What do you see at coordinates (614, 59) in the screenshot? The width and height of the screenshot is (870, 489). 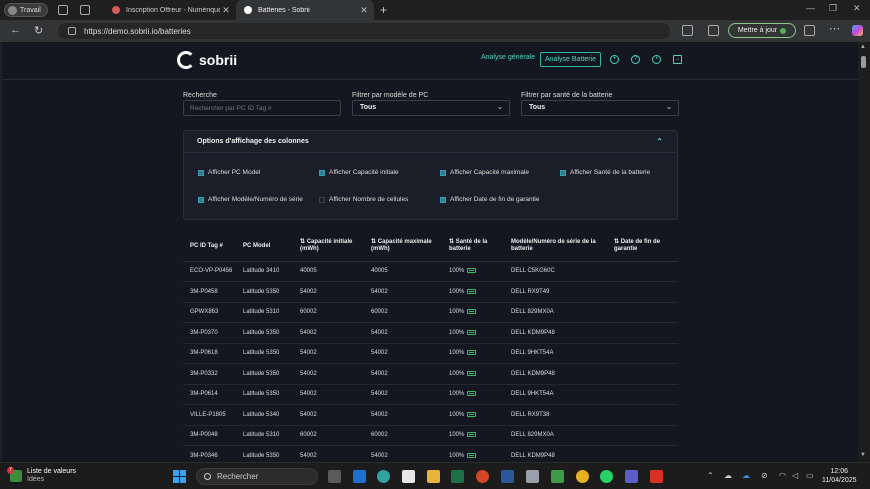 I see `settings-icon: •` at bounding box center [614, 59].